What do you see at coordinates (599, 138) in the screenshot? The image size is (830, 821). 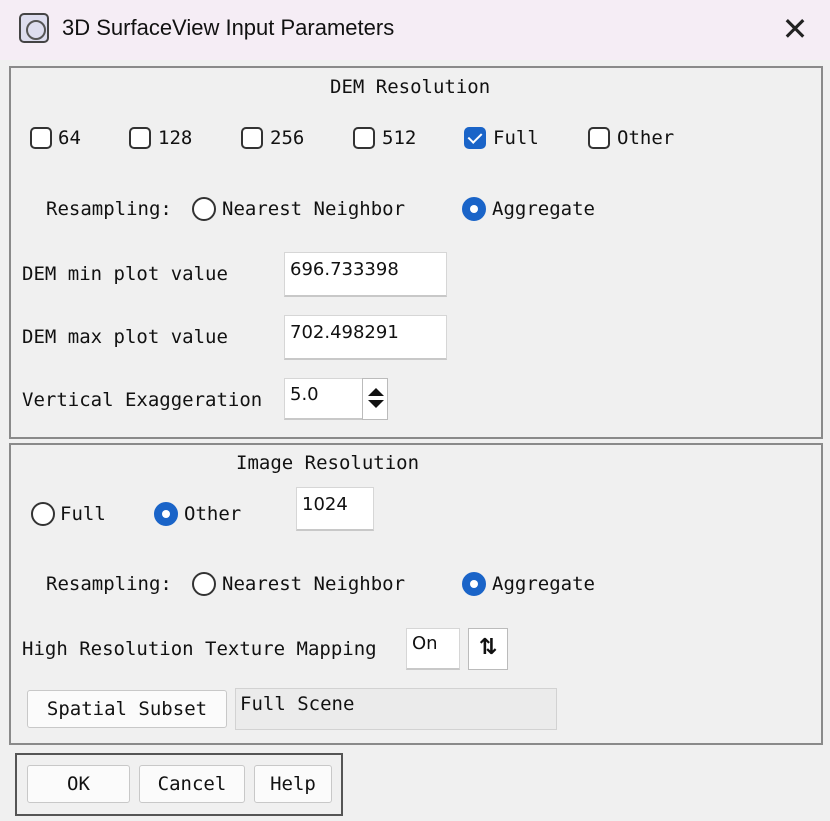 I see `dem-res-other-checkbox` at bounding box center [599, 138].